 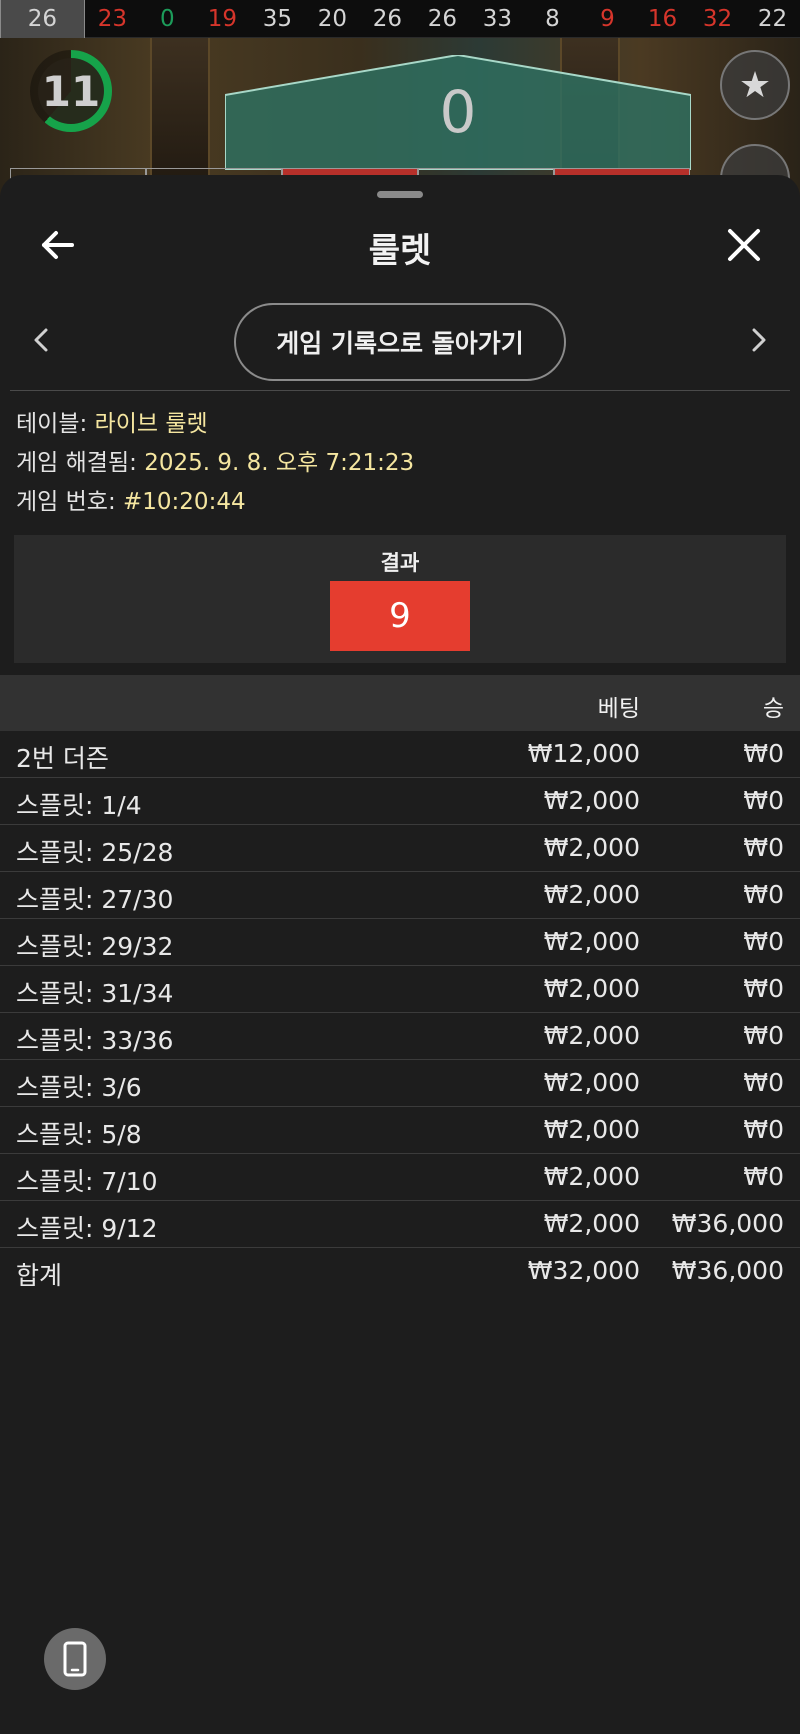 What do you see at coordinates (662, 18) in the screenshot?
I see `recent-result-number: 16` at bounding box center [662, 18].